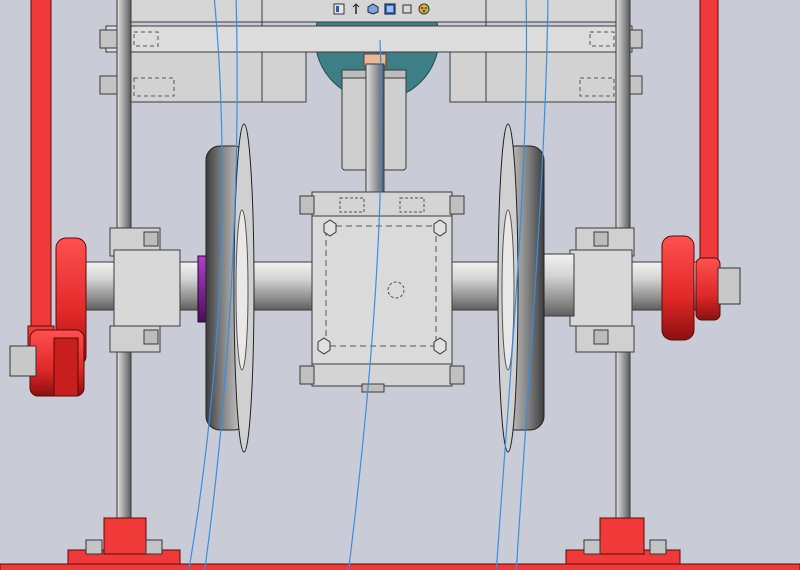  Describe the element at coordinates (373, 9) in the screenshot. I see `display-style-icon` at that location.